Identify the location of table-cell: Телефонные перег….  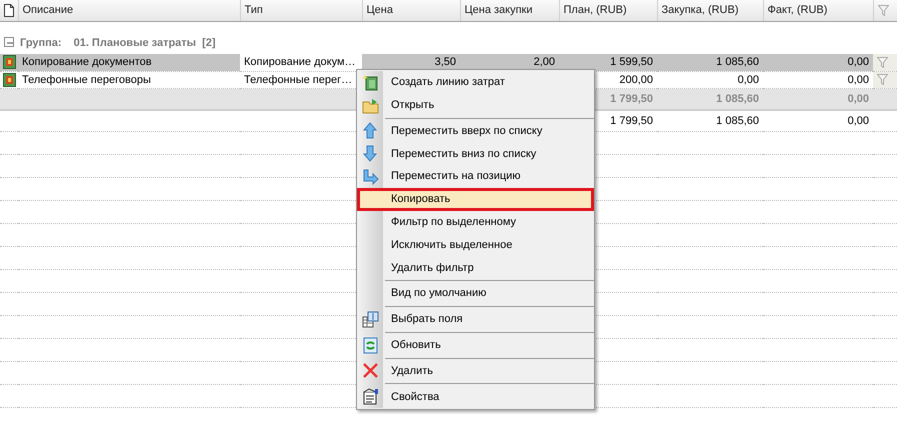
(298, 80).